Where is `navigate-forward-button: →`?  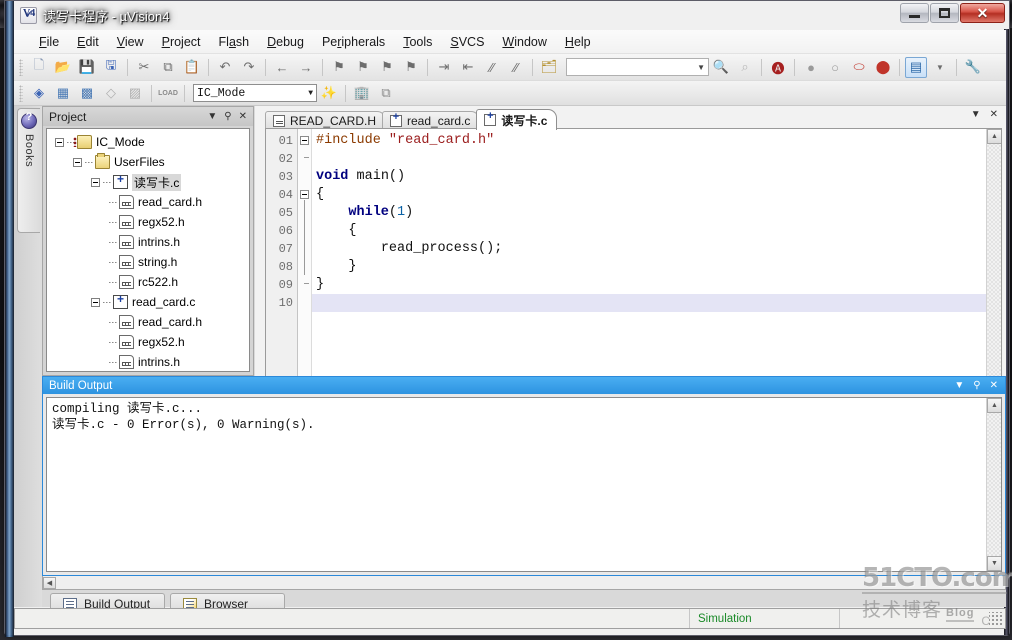
navigate-forward-button: → is located at coordinates (306, 67).